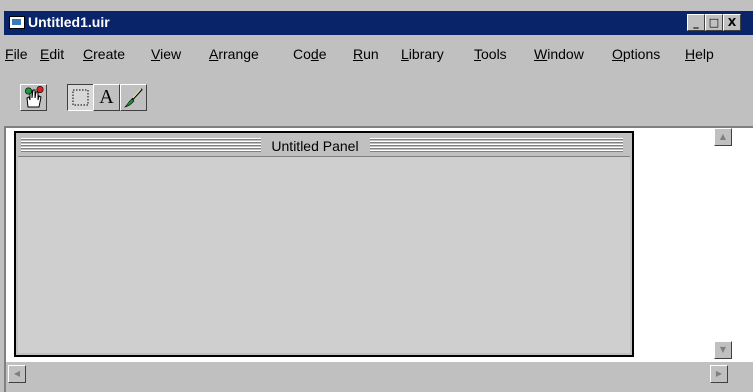  I want to click on minimize-button: _, so click(696, 22).